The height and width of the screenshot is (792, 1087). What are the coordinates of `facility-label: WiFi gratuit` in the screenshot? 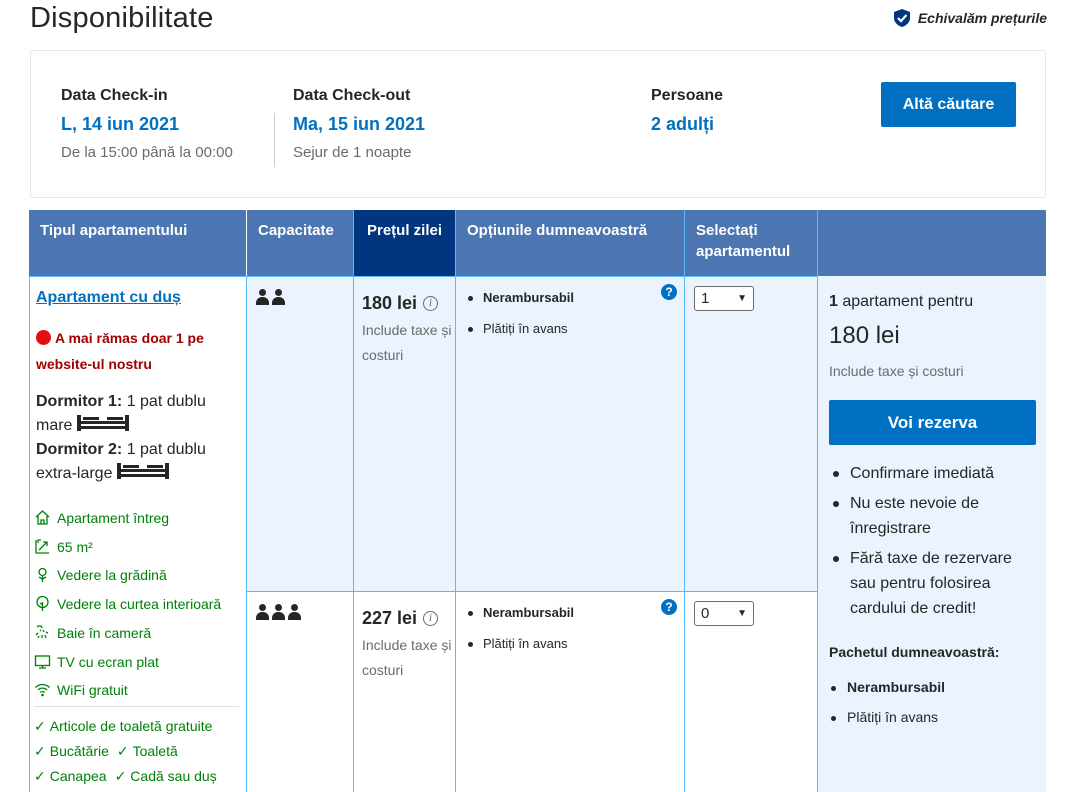 It's located at (92, 689).